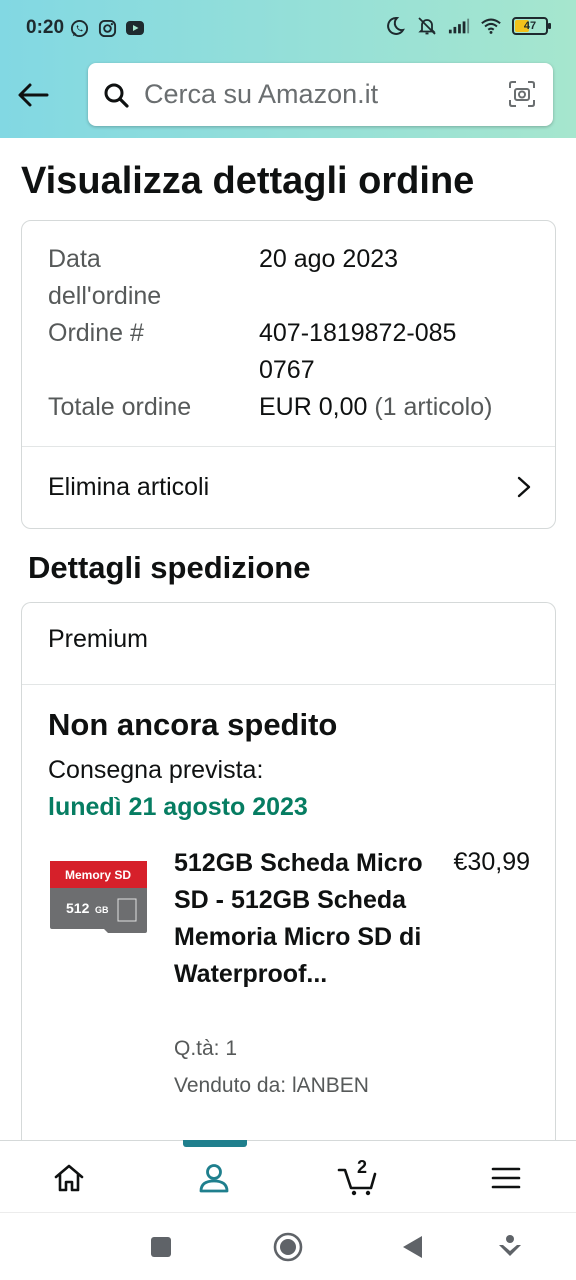  I want to click on bottom-nav: 2, so click(288, 1176).